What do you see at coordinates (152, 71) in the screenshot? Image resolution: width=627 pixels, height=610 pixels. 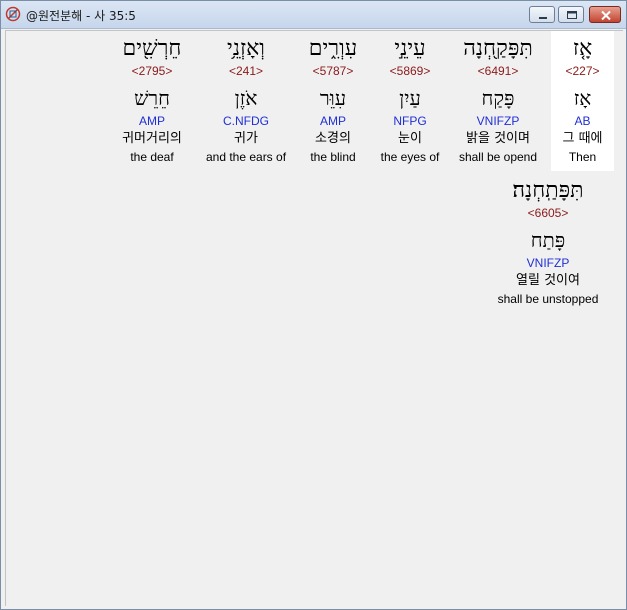 I see `strong-number: <2795>` at bounding box center [152, 71].